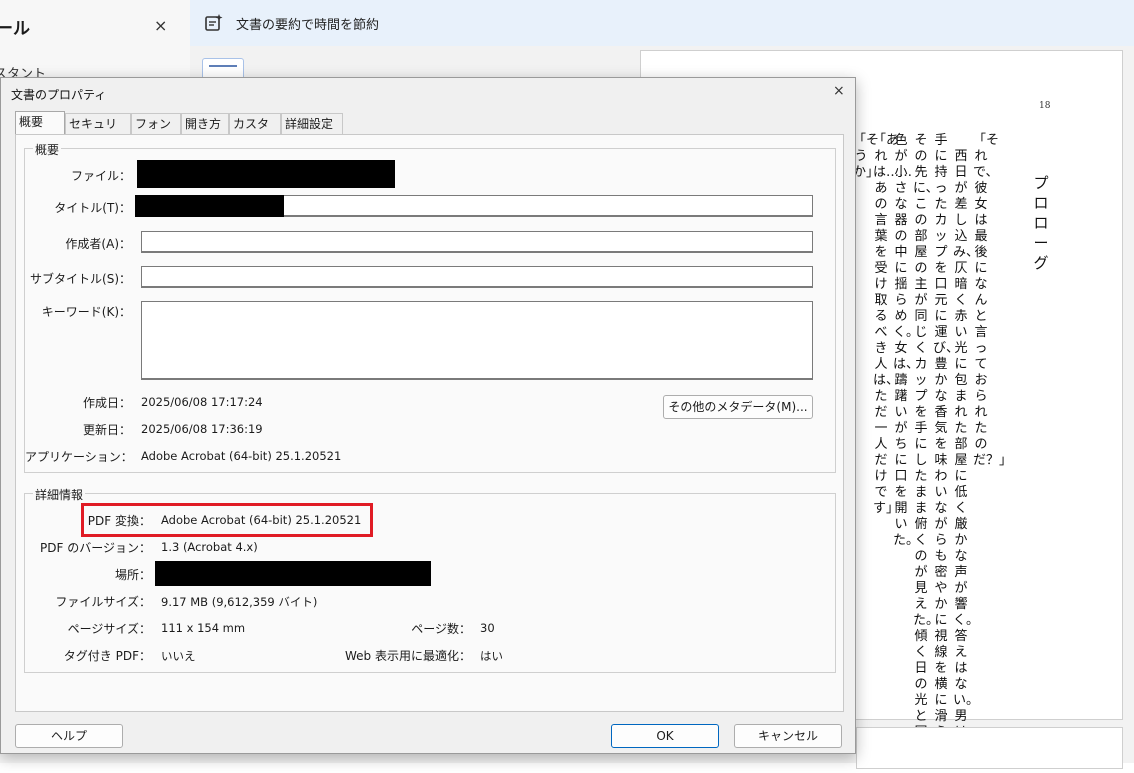  What do you see at coordinates (103, 602) in the screenshot?
I see `file-size-label: ファイルサイズ：` at bounding box center [103, 602].